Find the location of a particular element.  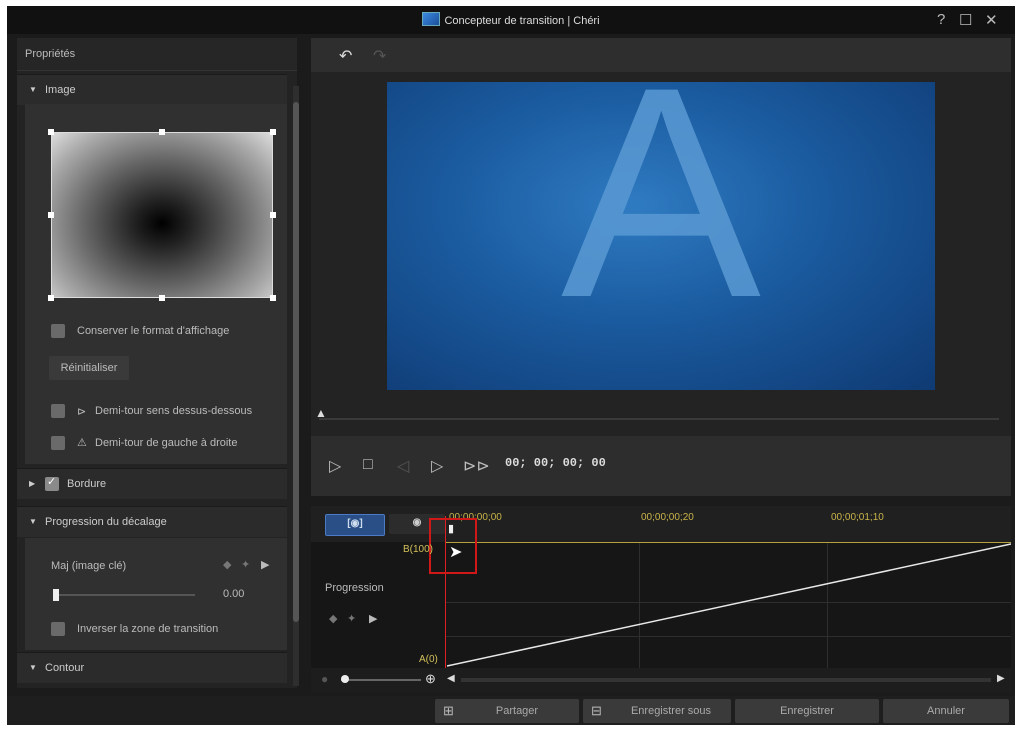

save-button: Enregistrer is located at coordinates (807, 711).